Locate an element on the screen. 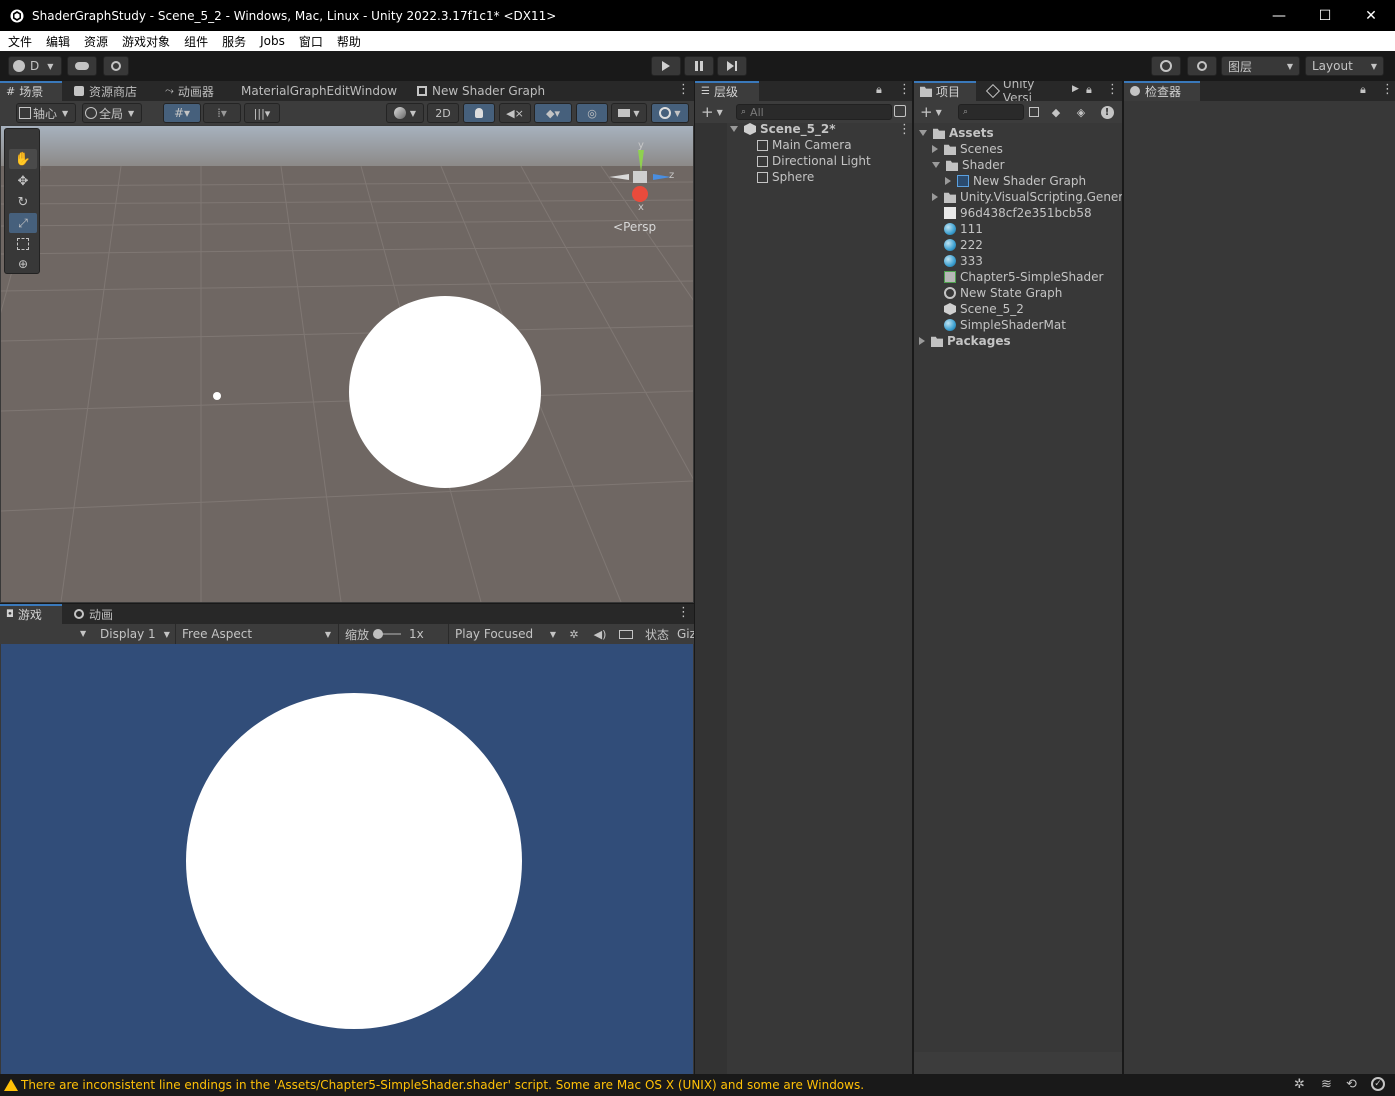 The height and width of the screenshot is (1096, 1395). tab-scene: # 场景 is located at coordinates (31, 91).